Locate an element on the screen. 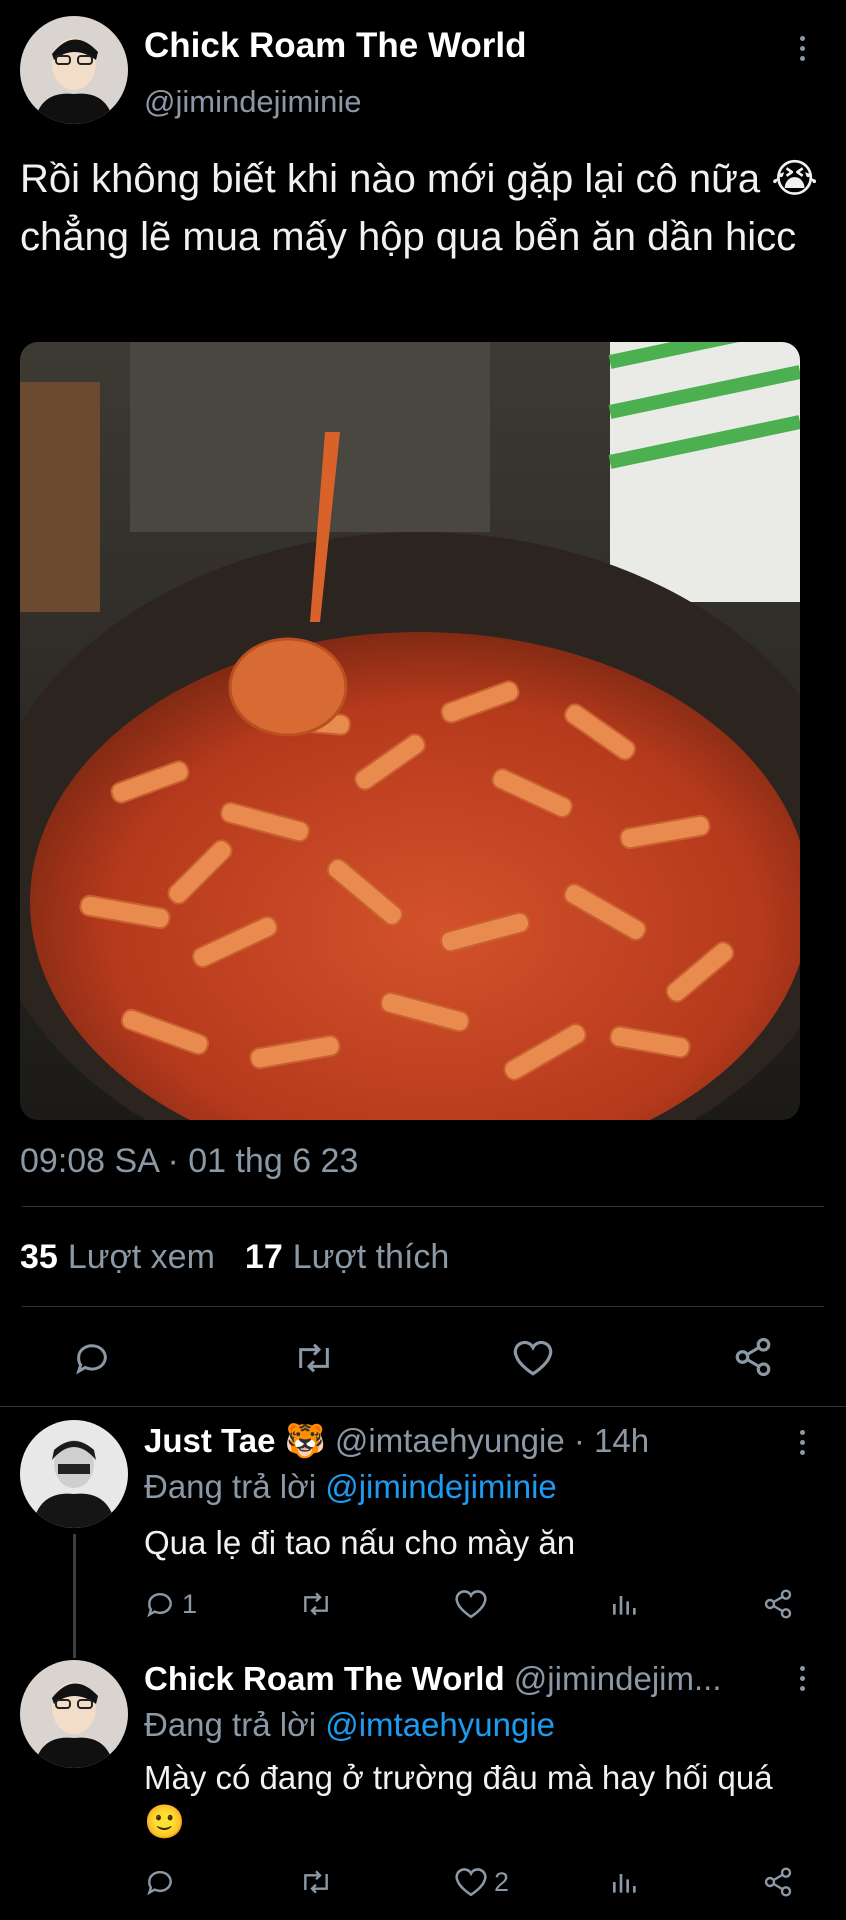 The image size is (846, 1920). reply-author-name: Just Tae 🐯 is located at coordinates (235, 1440).